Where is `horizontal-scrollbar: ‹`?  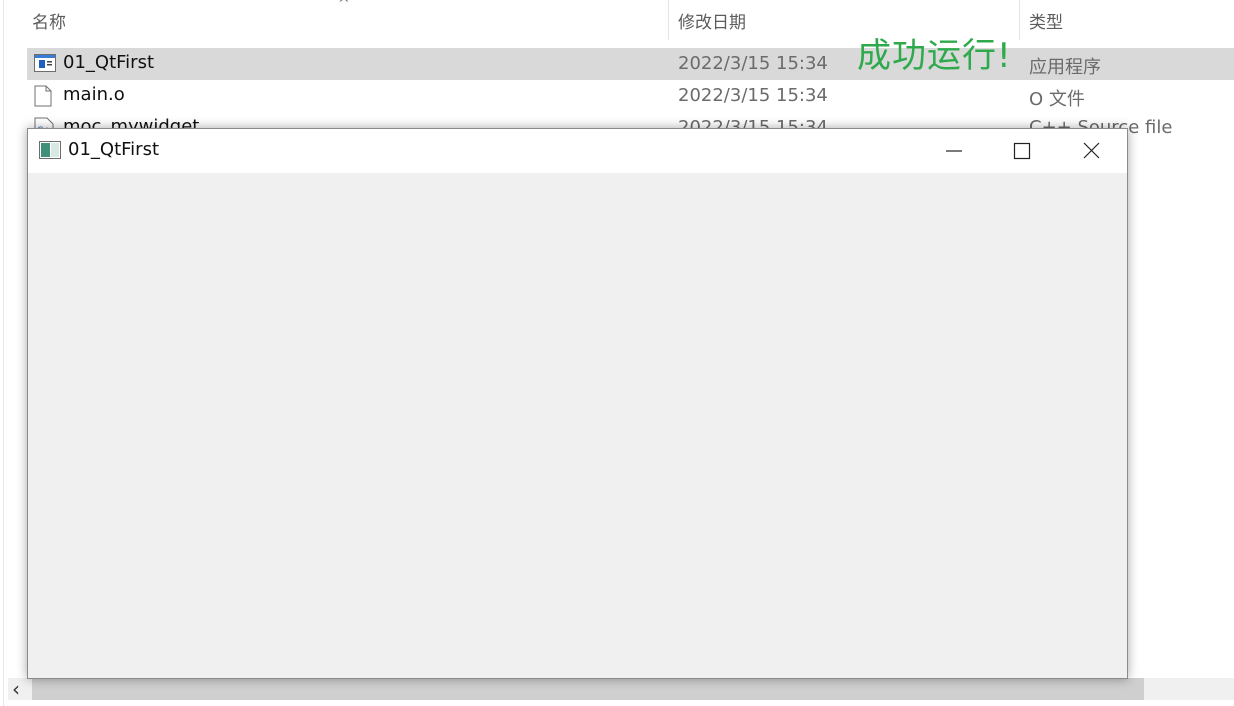
horizontal-scrollbar: ‹ is located at coordinates (621, 689).